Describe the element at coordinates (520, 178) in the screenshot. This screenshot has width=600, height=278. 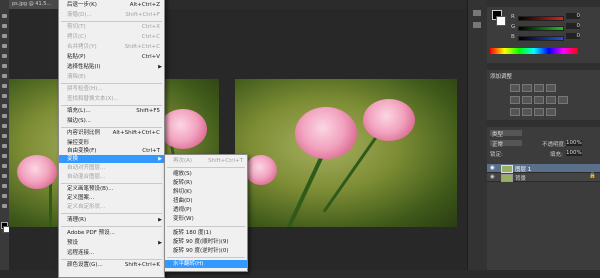
I see `layer-name: 背景` at that location.